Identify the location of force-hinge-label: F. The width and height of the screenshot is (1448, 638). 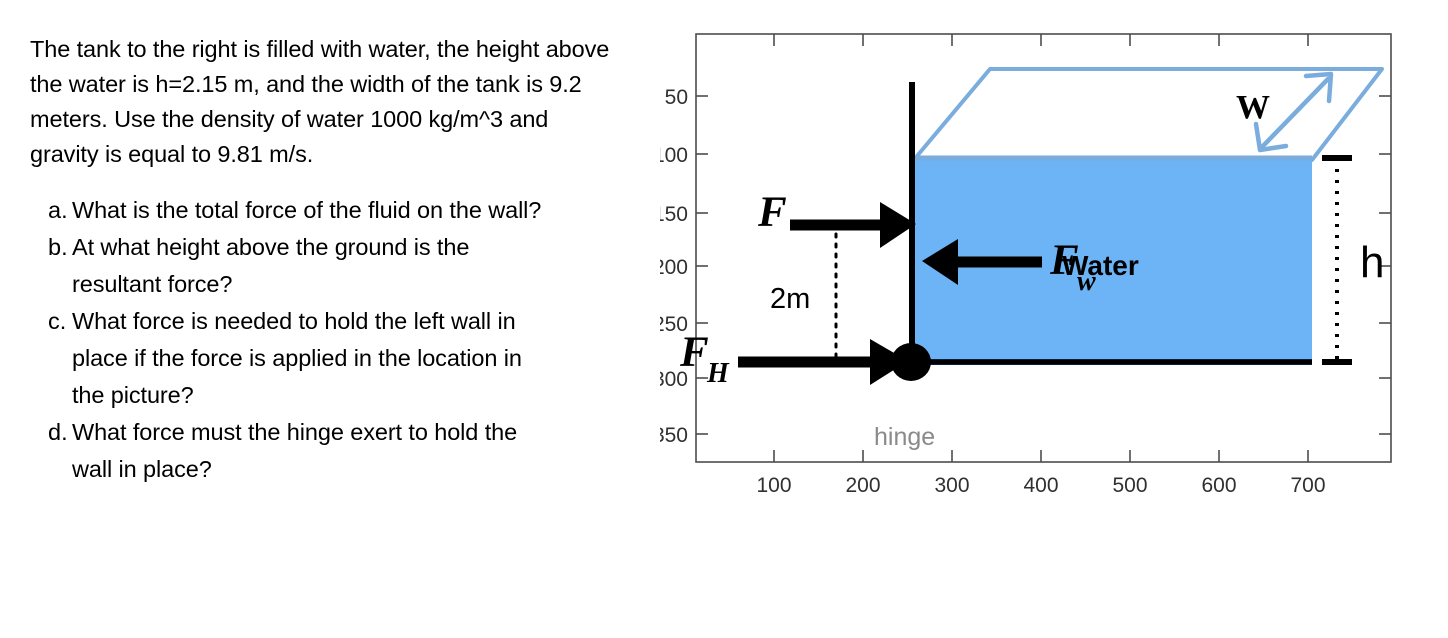
(694, 352).